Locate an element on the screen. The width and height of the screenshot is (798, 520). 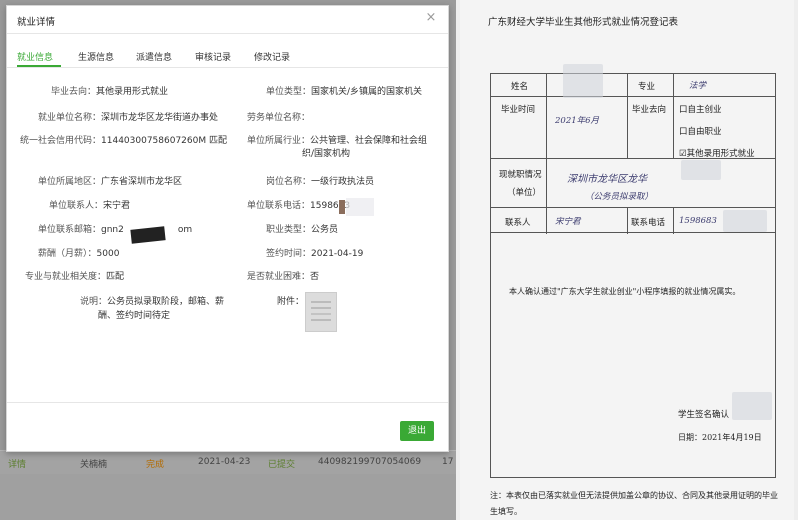
form-signature-label: 学生签名确认 is located at coordinates (704, 415).